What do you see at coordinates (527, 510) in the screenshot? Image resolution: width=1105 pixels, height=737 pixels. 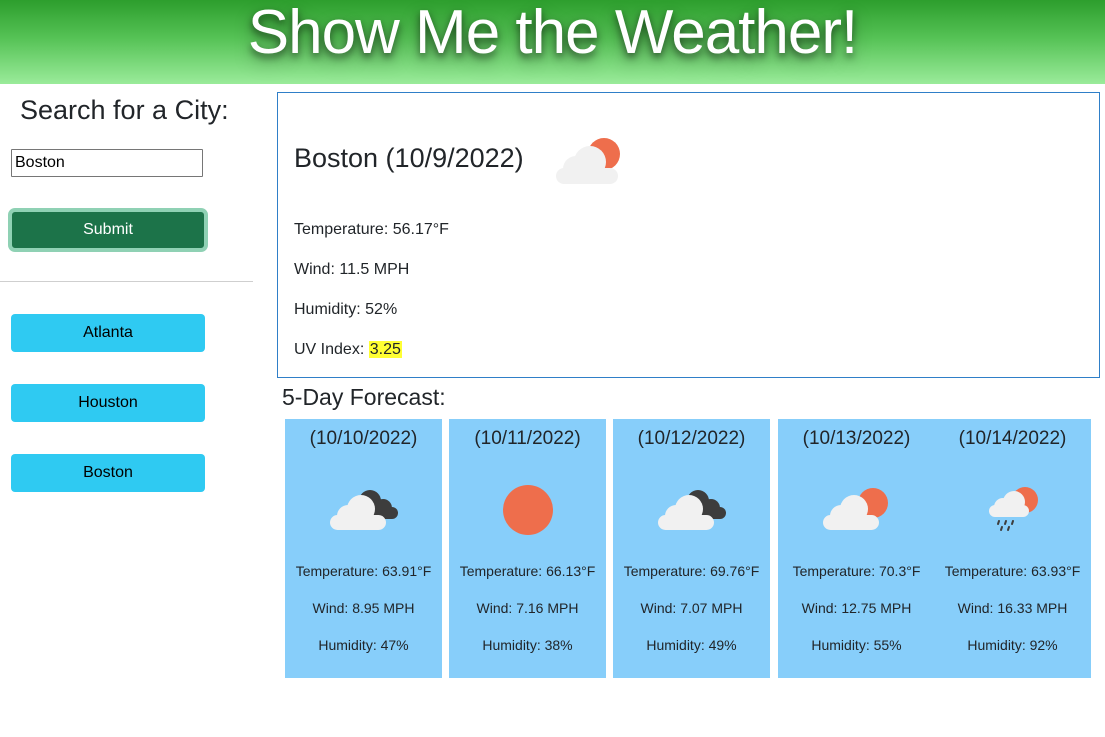 I see `clear-sun-icon` at bounding box center [527, 510].